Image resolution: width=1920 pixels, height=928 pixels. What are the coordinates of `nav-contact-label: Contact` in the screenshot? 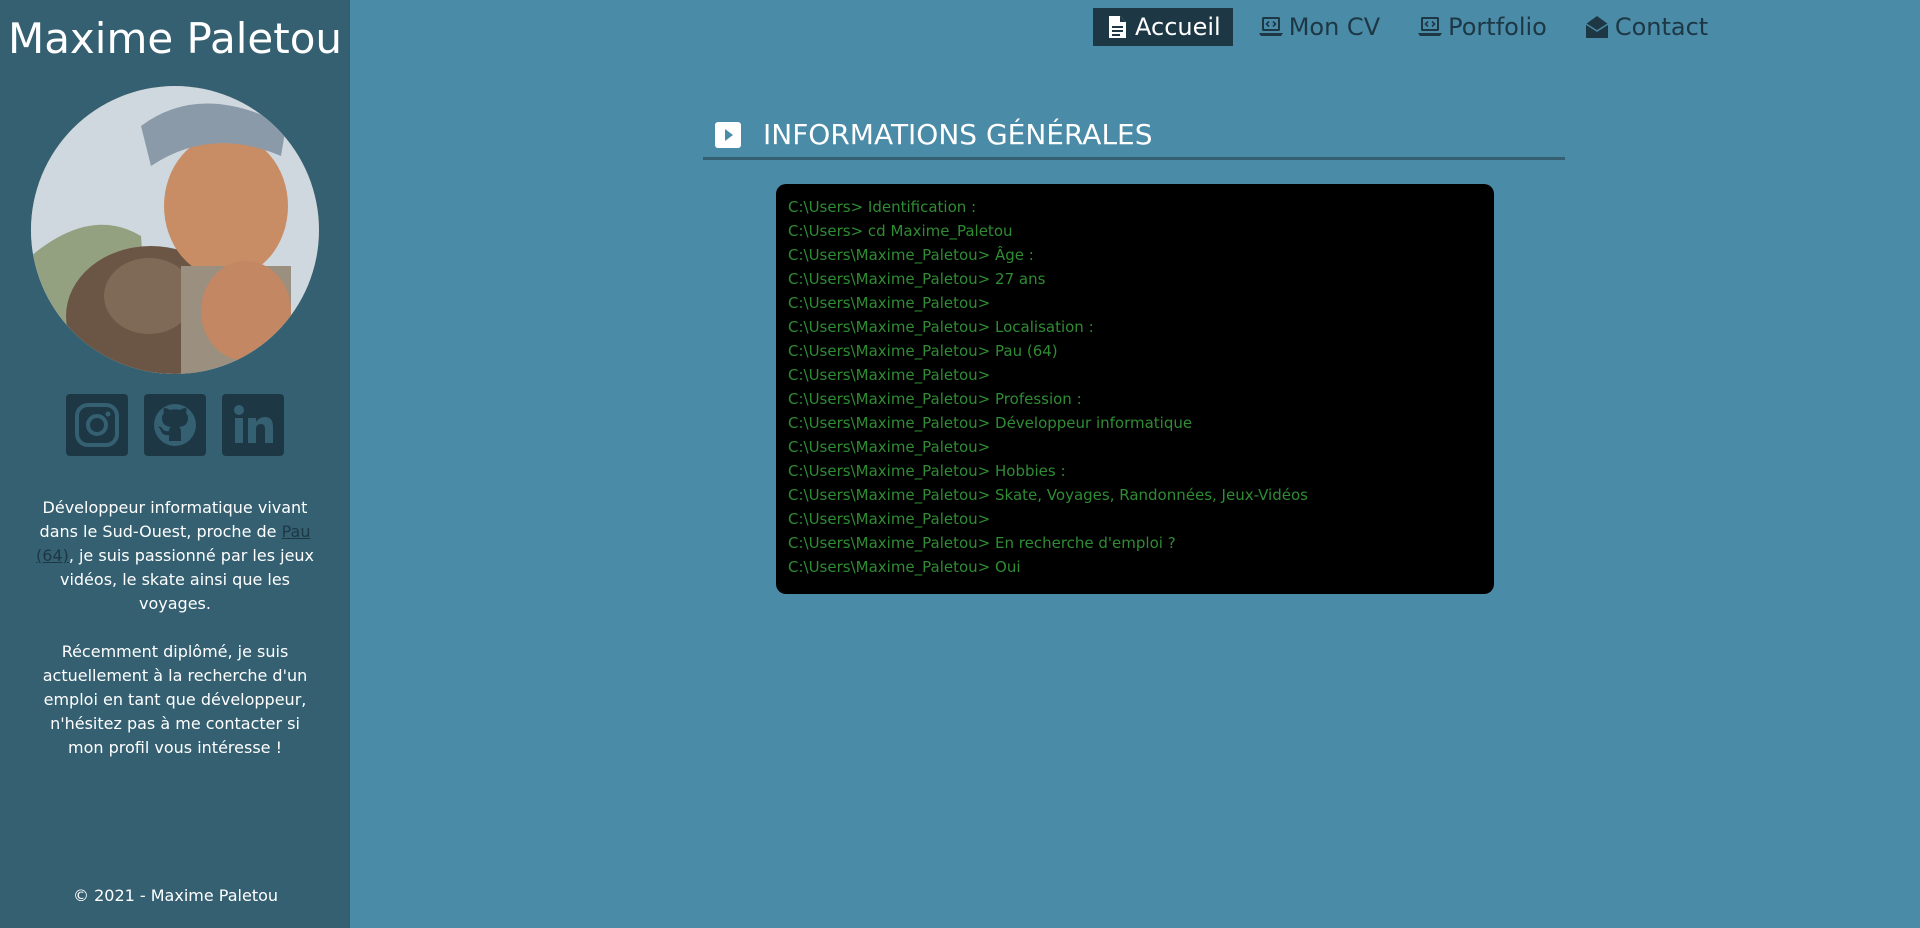 It's located at (1661, 27).